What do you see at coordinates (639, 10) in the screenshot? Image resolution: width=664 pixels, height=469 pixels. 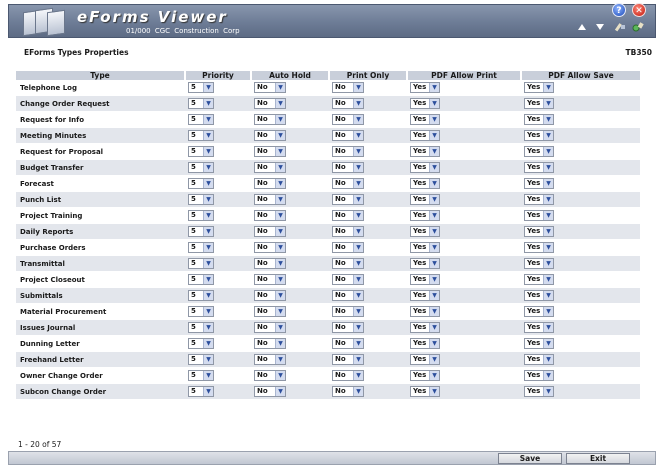 I see `close-icon: ✕` at bounding box center [639, 10].